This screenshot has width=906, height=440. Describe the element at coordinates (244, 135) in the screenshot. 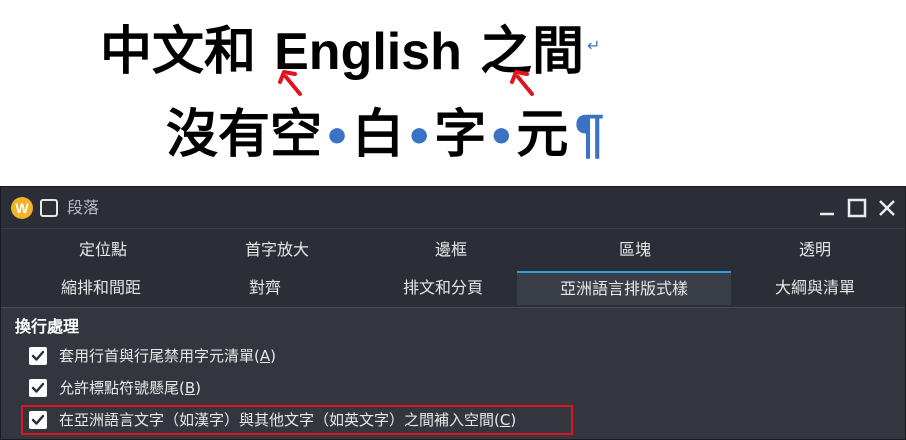

I see `cjk-chars-1: 沒有空` at that location.